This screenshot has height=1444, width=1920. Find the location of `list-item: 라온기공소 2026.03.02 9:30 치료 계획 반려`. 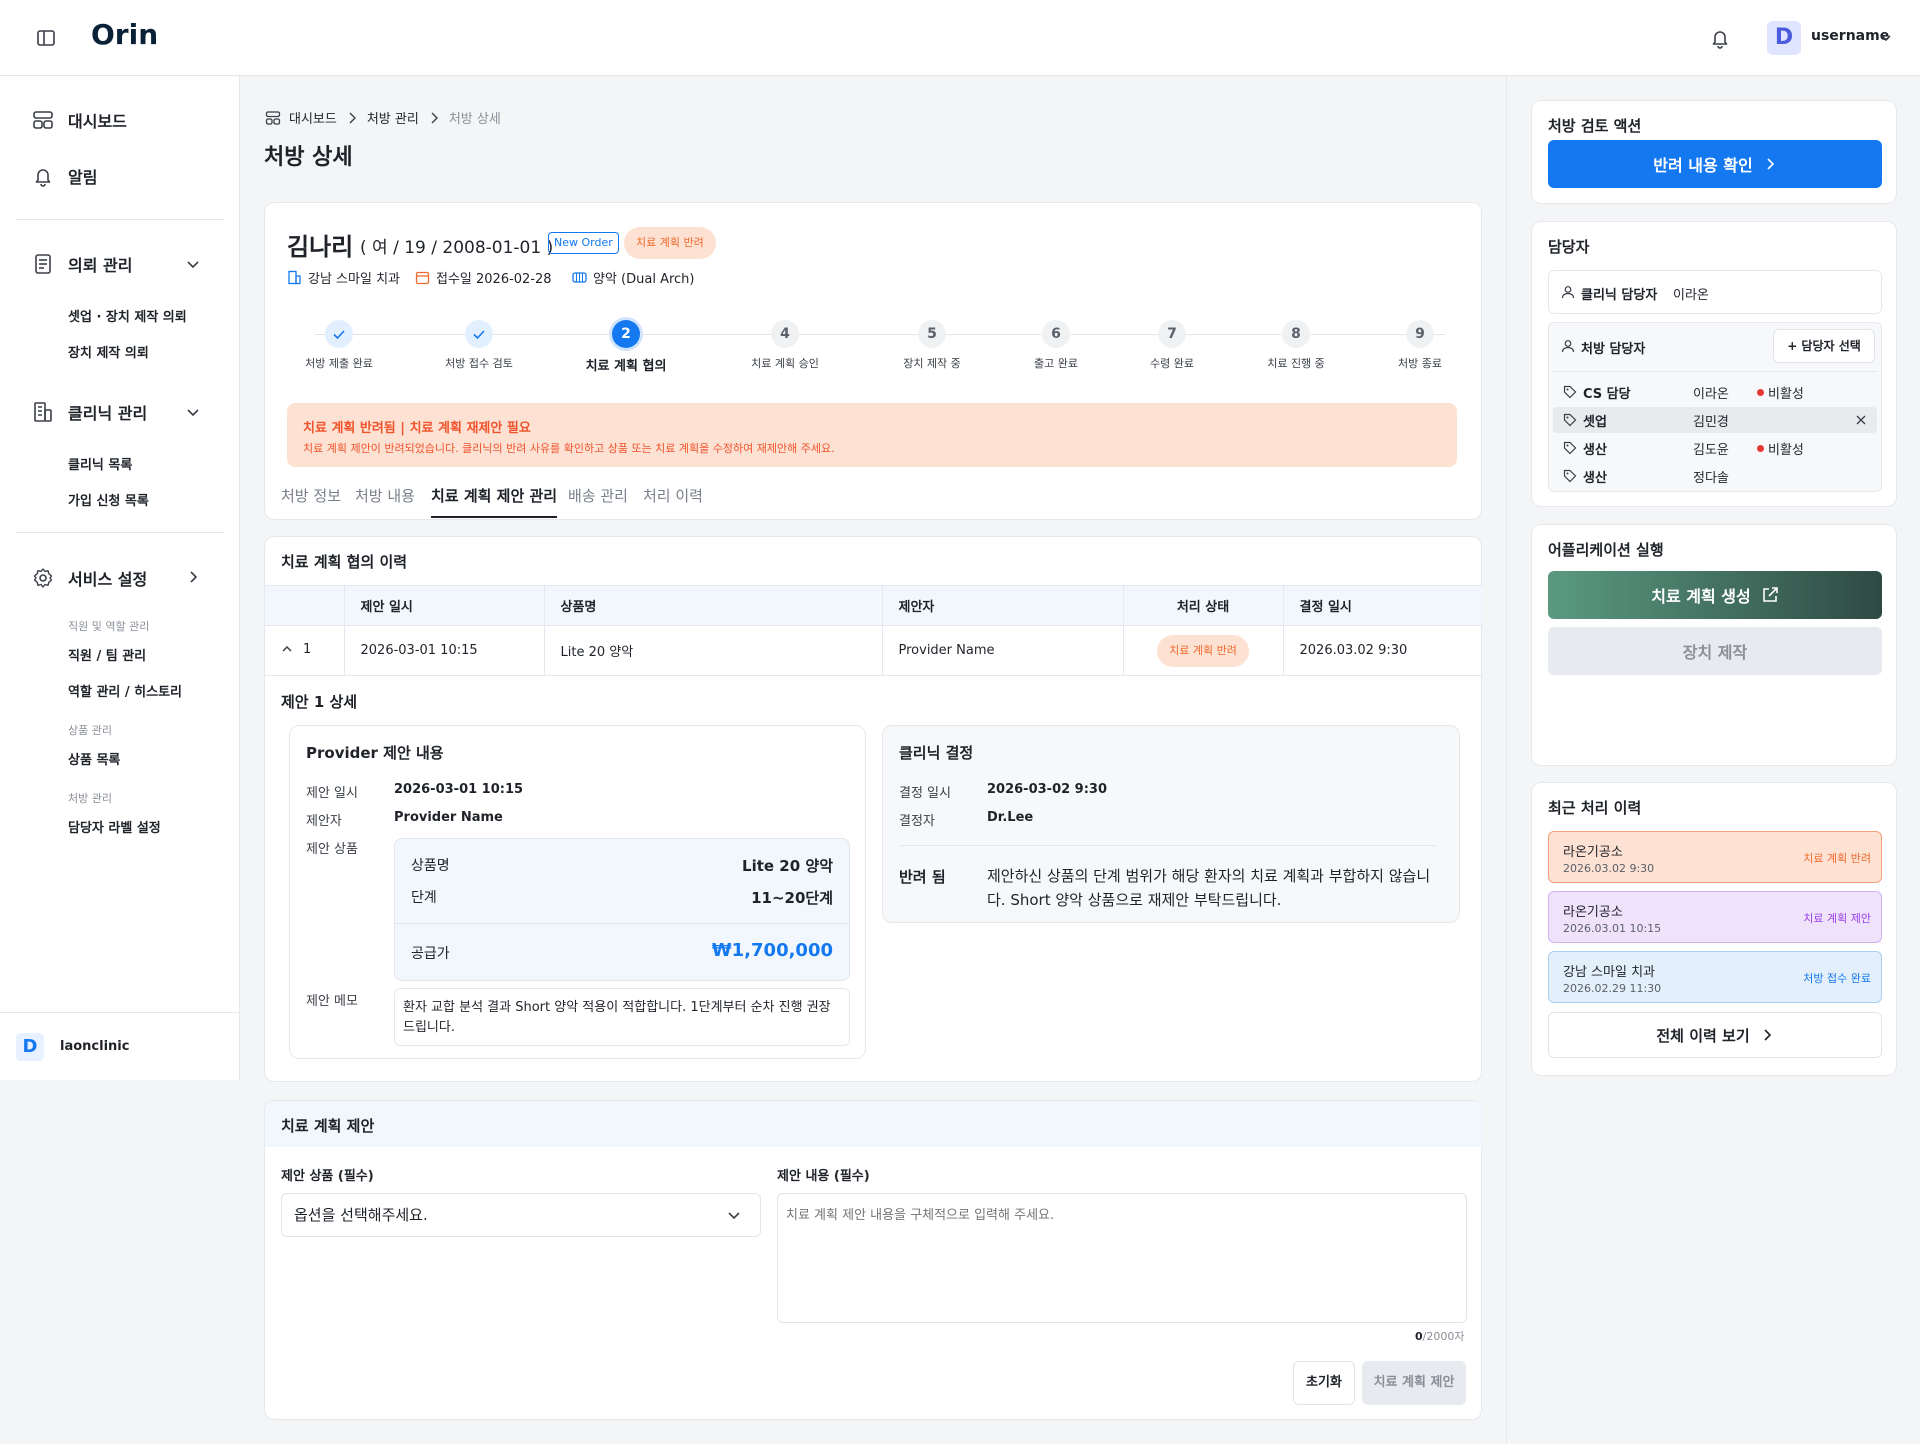

list-item: 라온기공소 2026.03.02 9:30 치료 계획 반려 is located at coordinates (1715, 857).